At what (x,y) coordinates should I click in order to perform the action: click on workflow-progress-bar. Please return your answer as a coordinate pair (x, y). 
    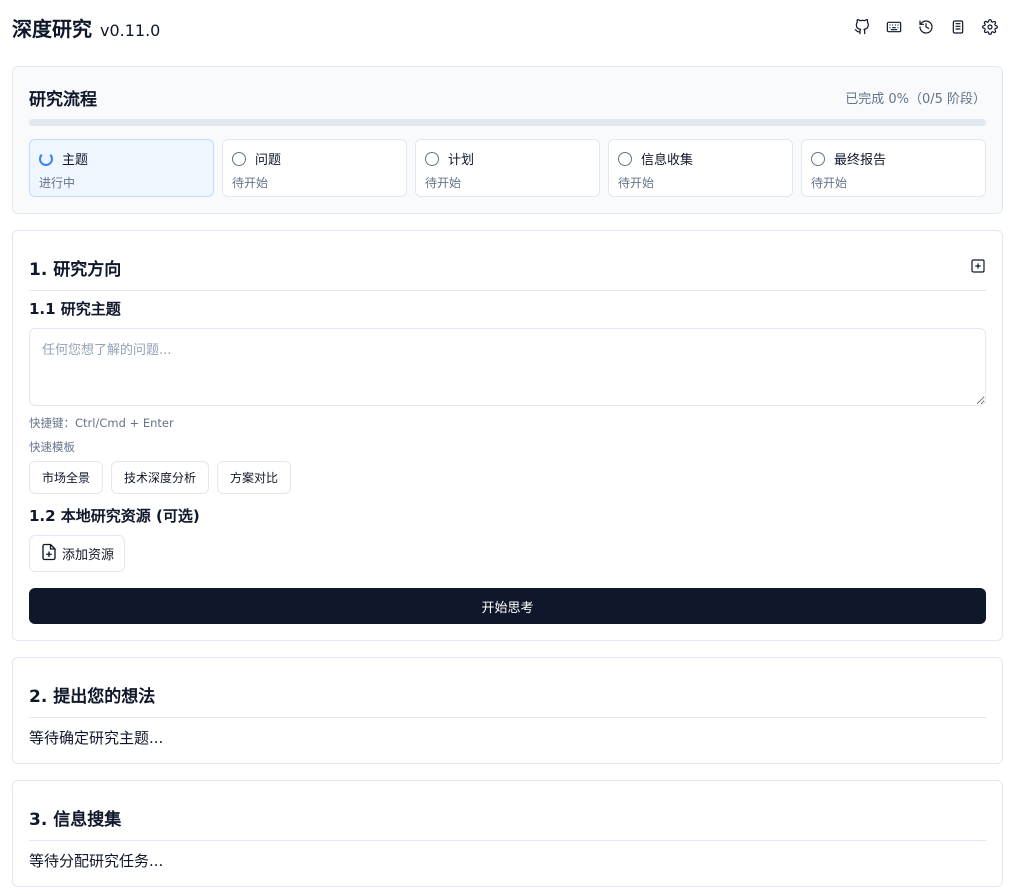
    Looking at the image, I should click on (507, 122).